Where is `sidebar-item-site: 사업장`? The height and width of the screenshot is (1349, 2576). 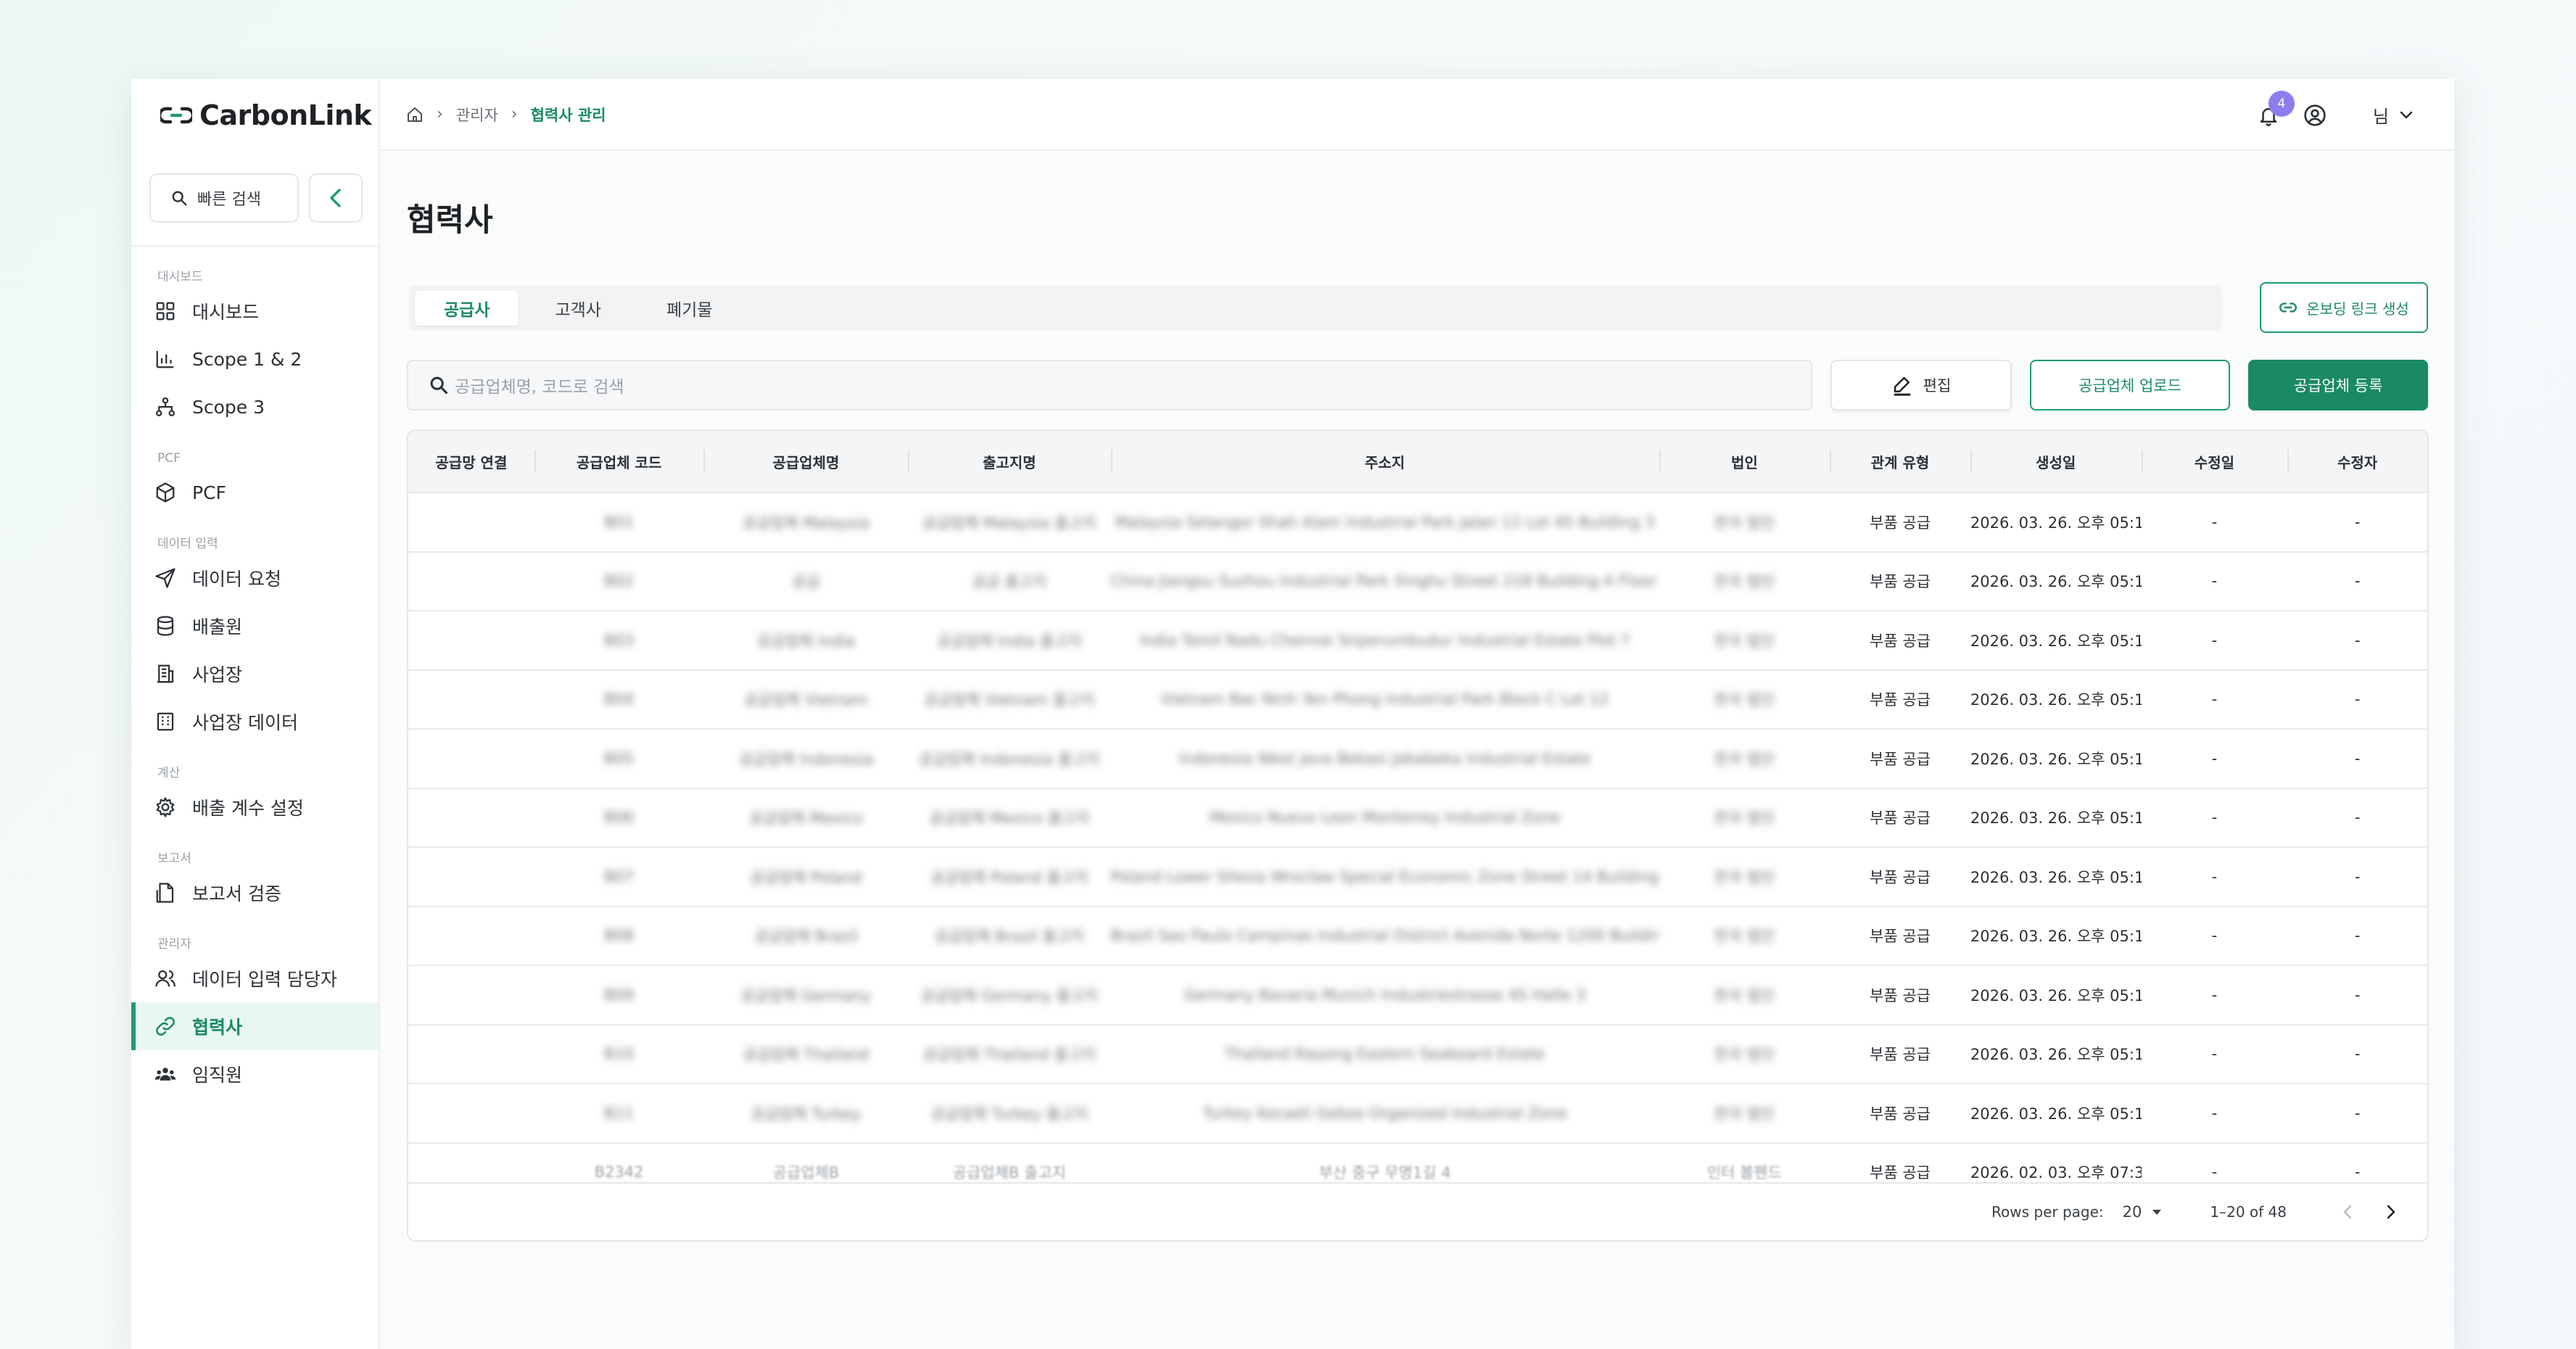
sidebar-item-site: 사업장 is located at coordinates (255, 674).